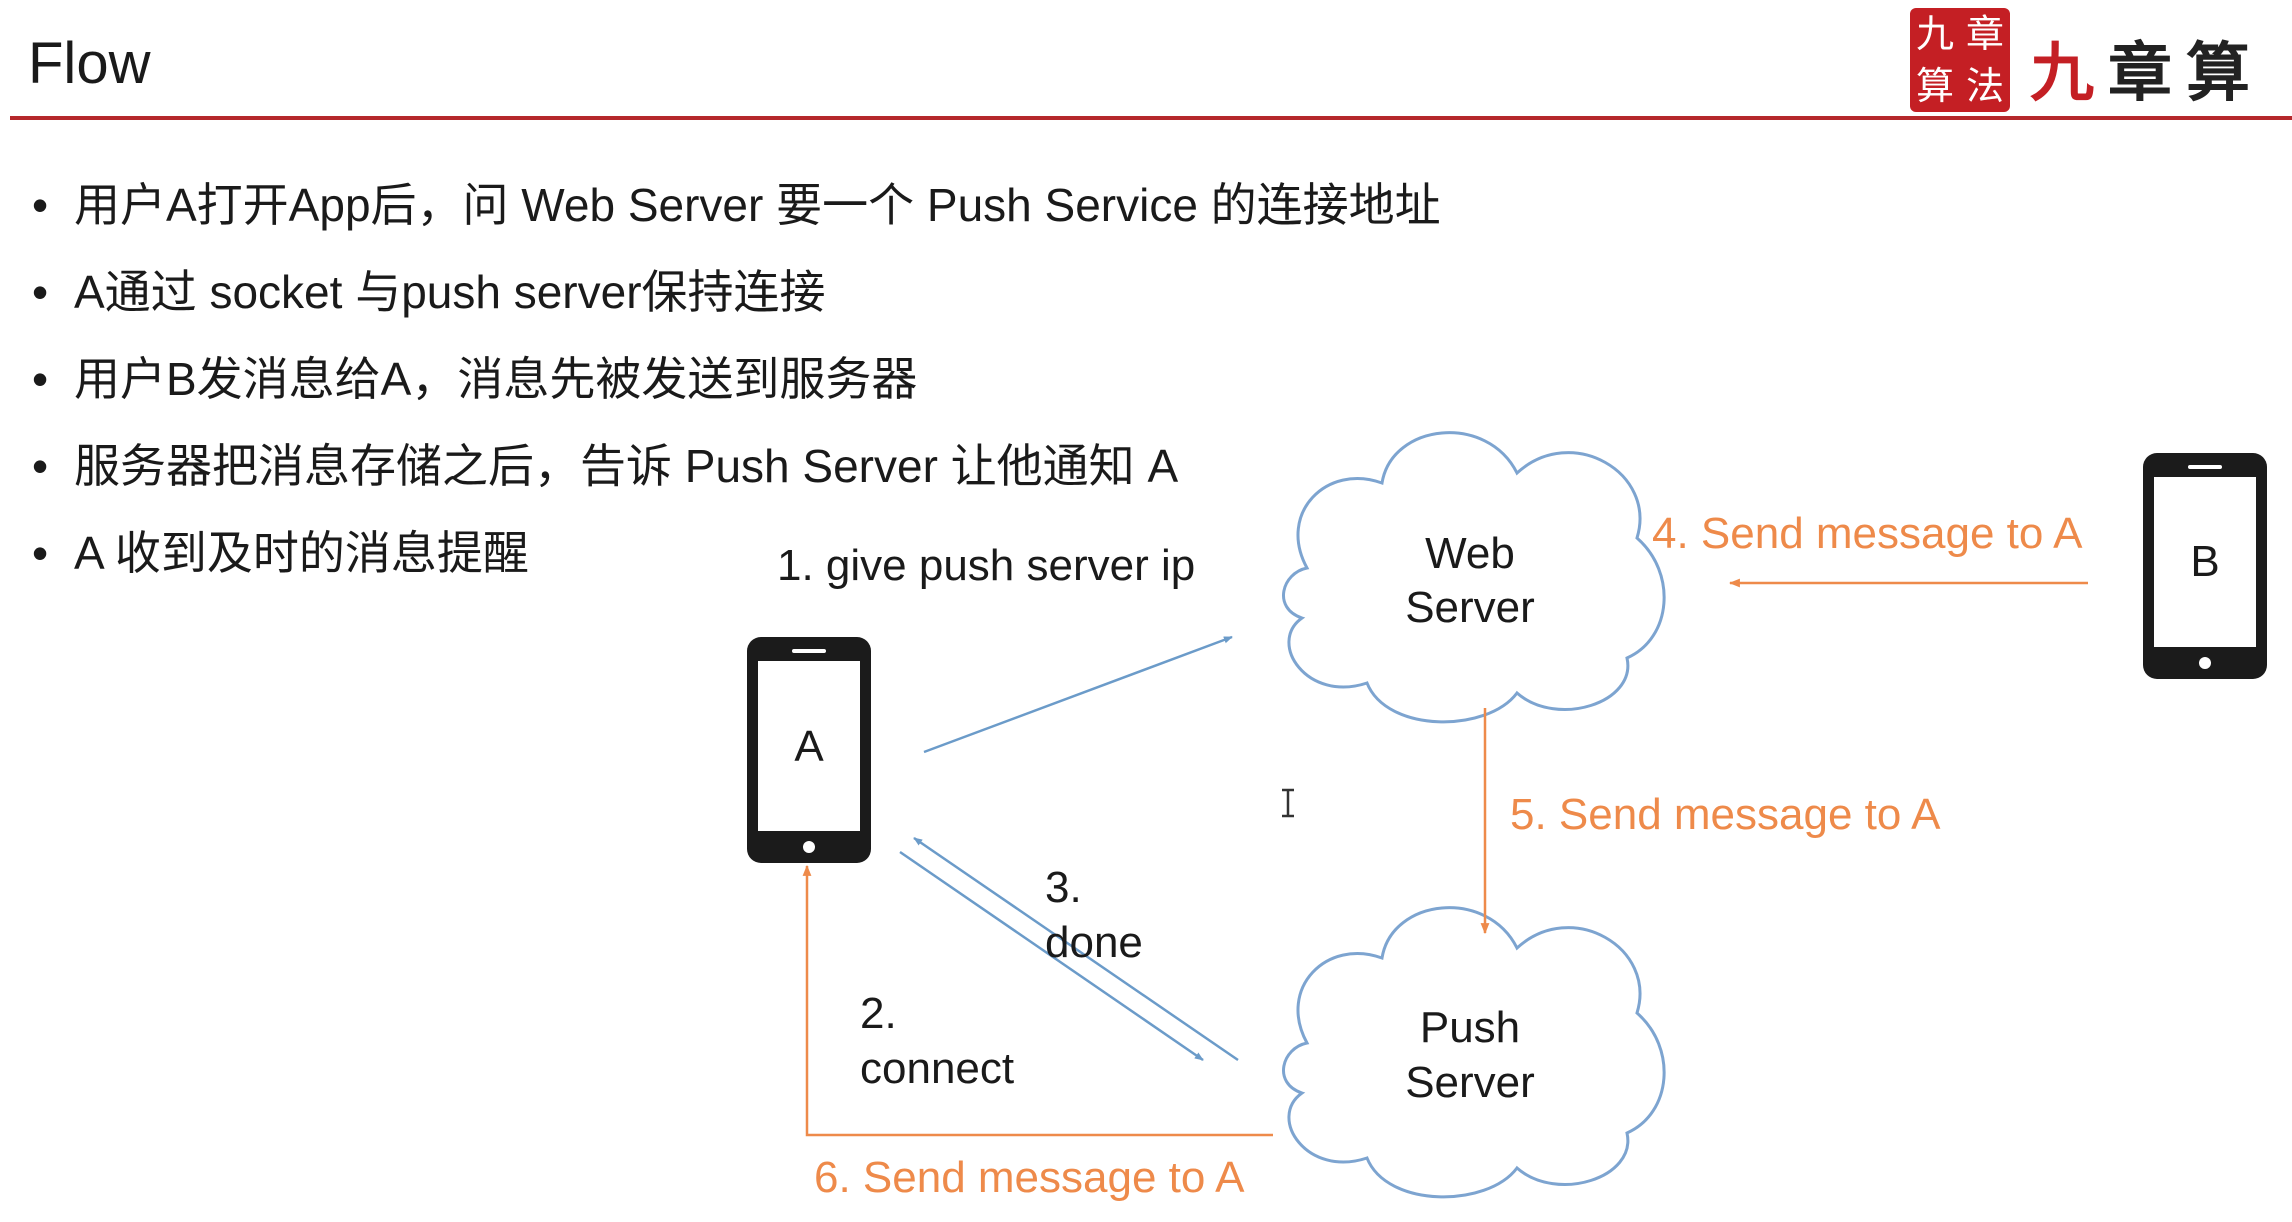  I want to click on web-server-label-line2: Server, so click(1470, 607).